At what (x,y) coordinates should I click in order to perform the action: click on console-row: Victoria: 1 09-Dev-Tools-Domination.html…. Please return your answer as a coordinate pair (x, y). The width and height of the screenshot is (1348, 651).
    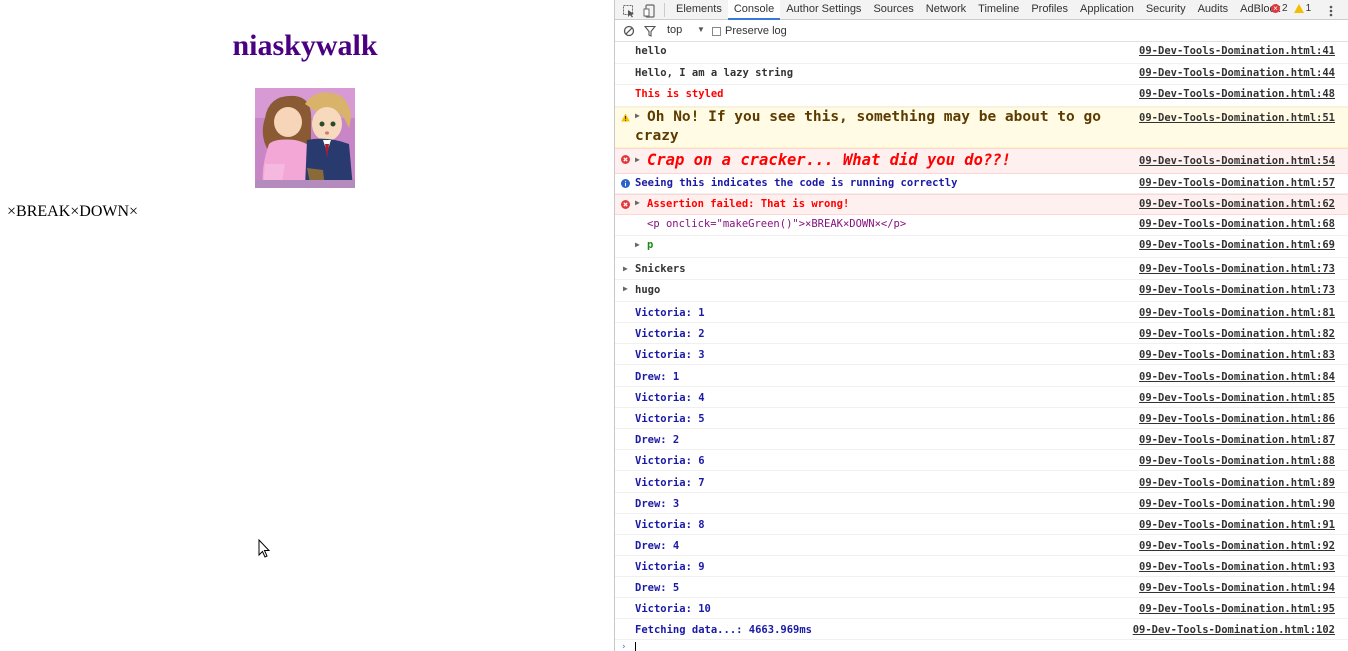
    Looking at the image, I should click on (981, 312).